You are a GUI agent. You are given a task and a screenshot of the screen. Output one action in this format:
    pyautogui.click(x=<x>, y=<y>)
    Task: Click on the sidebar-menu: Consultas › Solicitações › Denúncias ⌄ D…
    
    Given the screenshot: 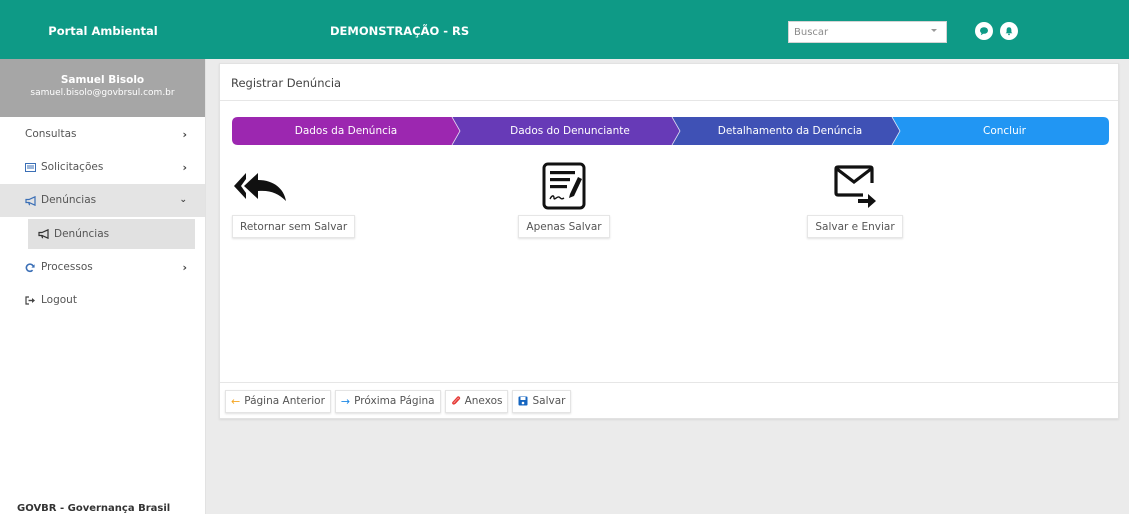 What is the action you would take?
    pyautogui.click(x=102, y=217)
    